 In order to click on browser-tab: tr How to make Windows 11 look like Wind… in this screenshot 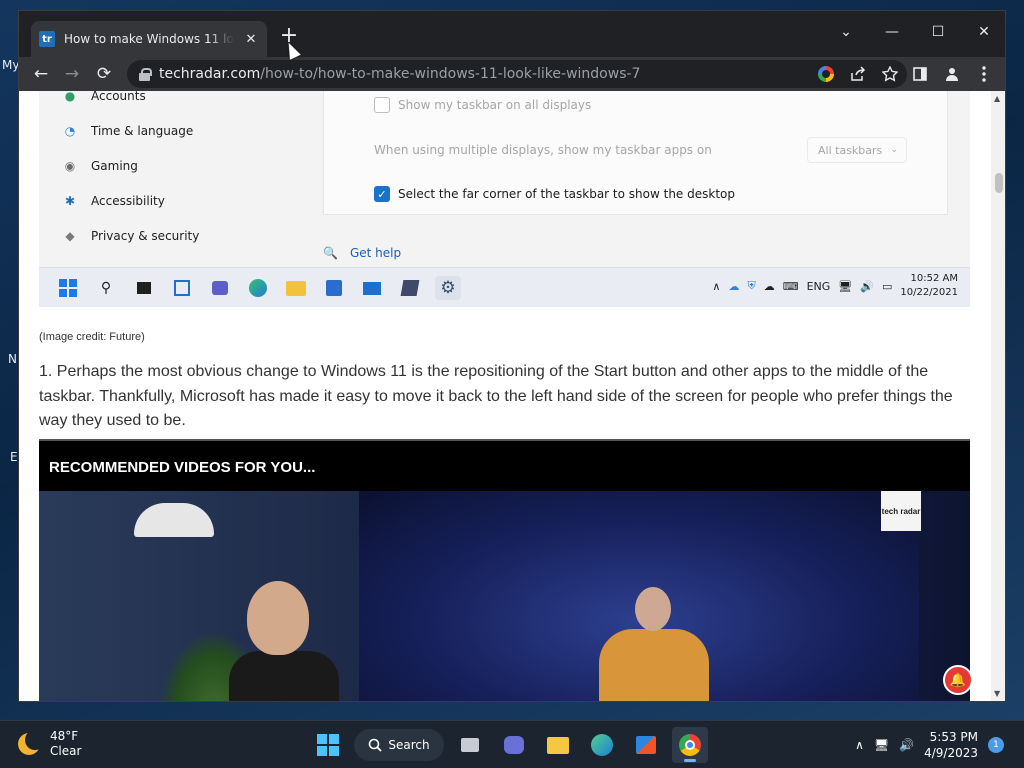, I will do `click(149, 39)`.